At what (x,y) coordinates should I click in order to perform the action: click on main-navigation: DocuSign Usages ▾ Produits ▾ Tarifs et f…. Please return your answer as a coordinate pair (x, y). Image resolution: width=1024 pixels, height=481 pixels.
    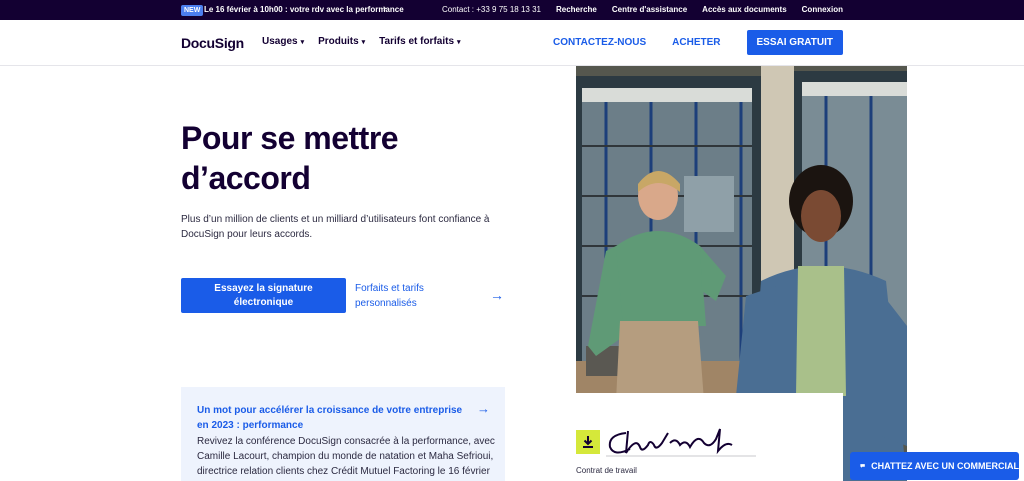
    Looking at the image, I should click on (512, 43).